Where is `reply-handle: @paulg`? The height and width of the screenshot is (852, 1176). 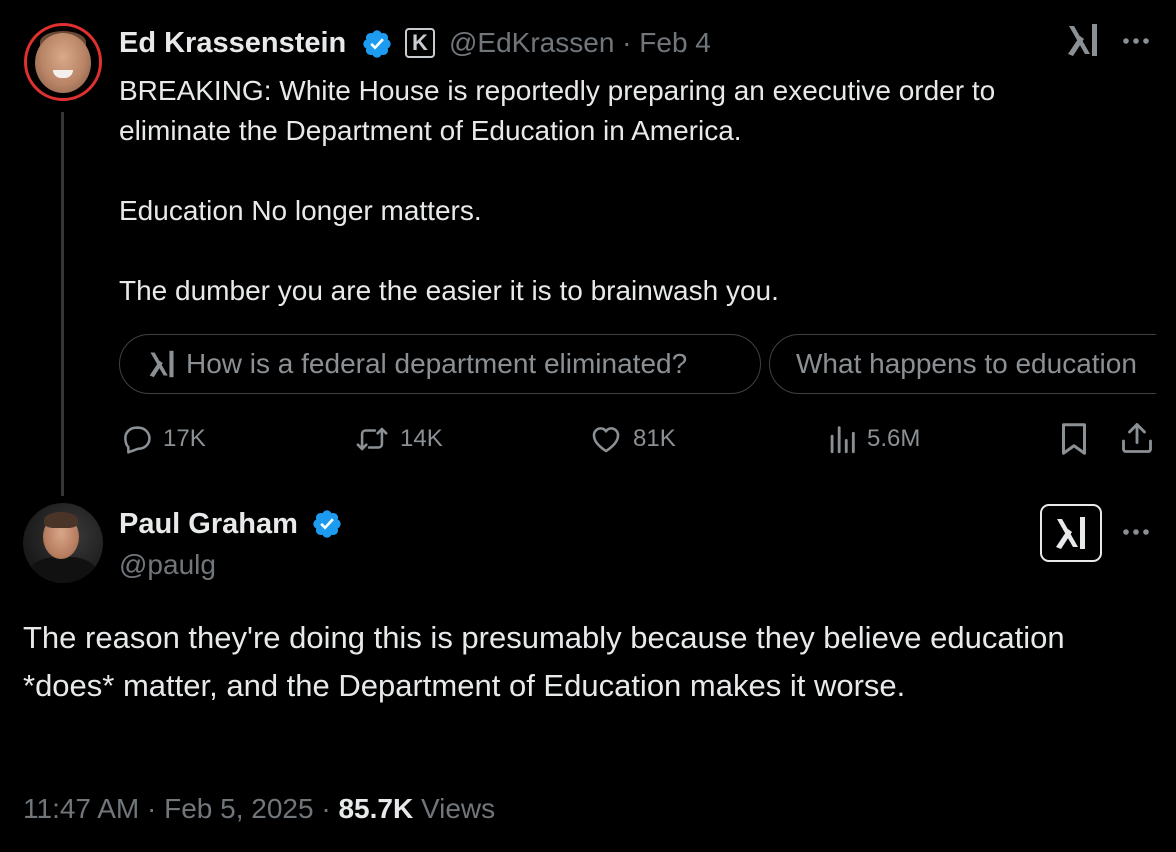
reply-handle: @paulg is located at coordinates (167, 565).